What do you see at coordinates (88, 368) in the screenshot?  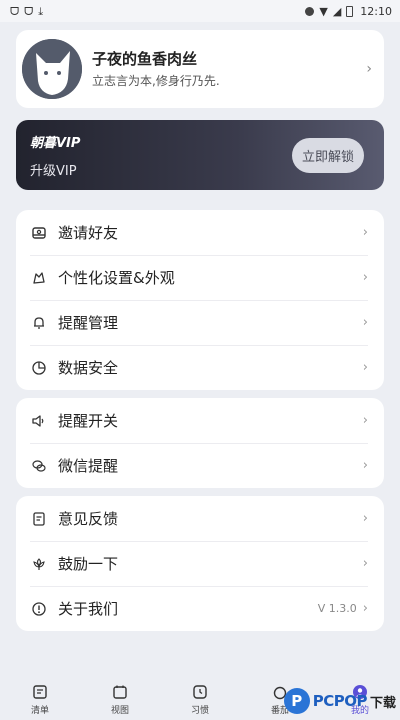 I see `menu-item-label: 数据安全` at bounding box center [88, 368].